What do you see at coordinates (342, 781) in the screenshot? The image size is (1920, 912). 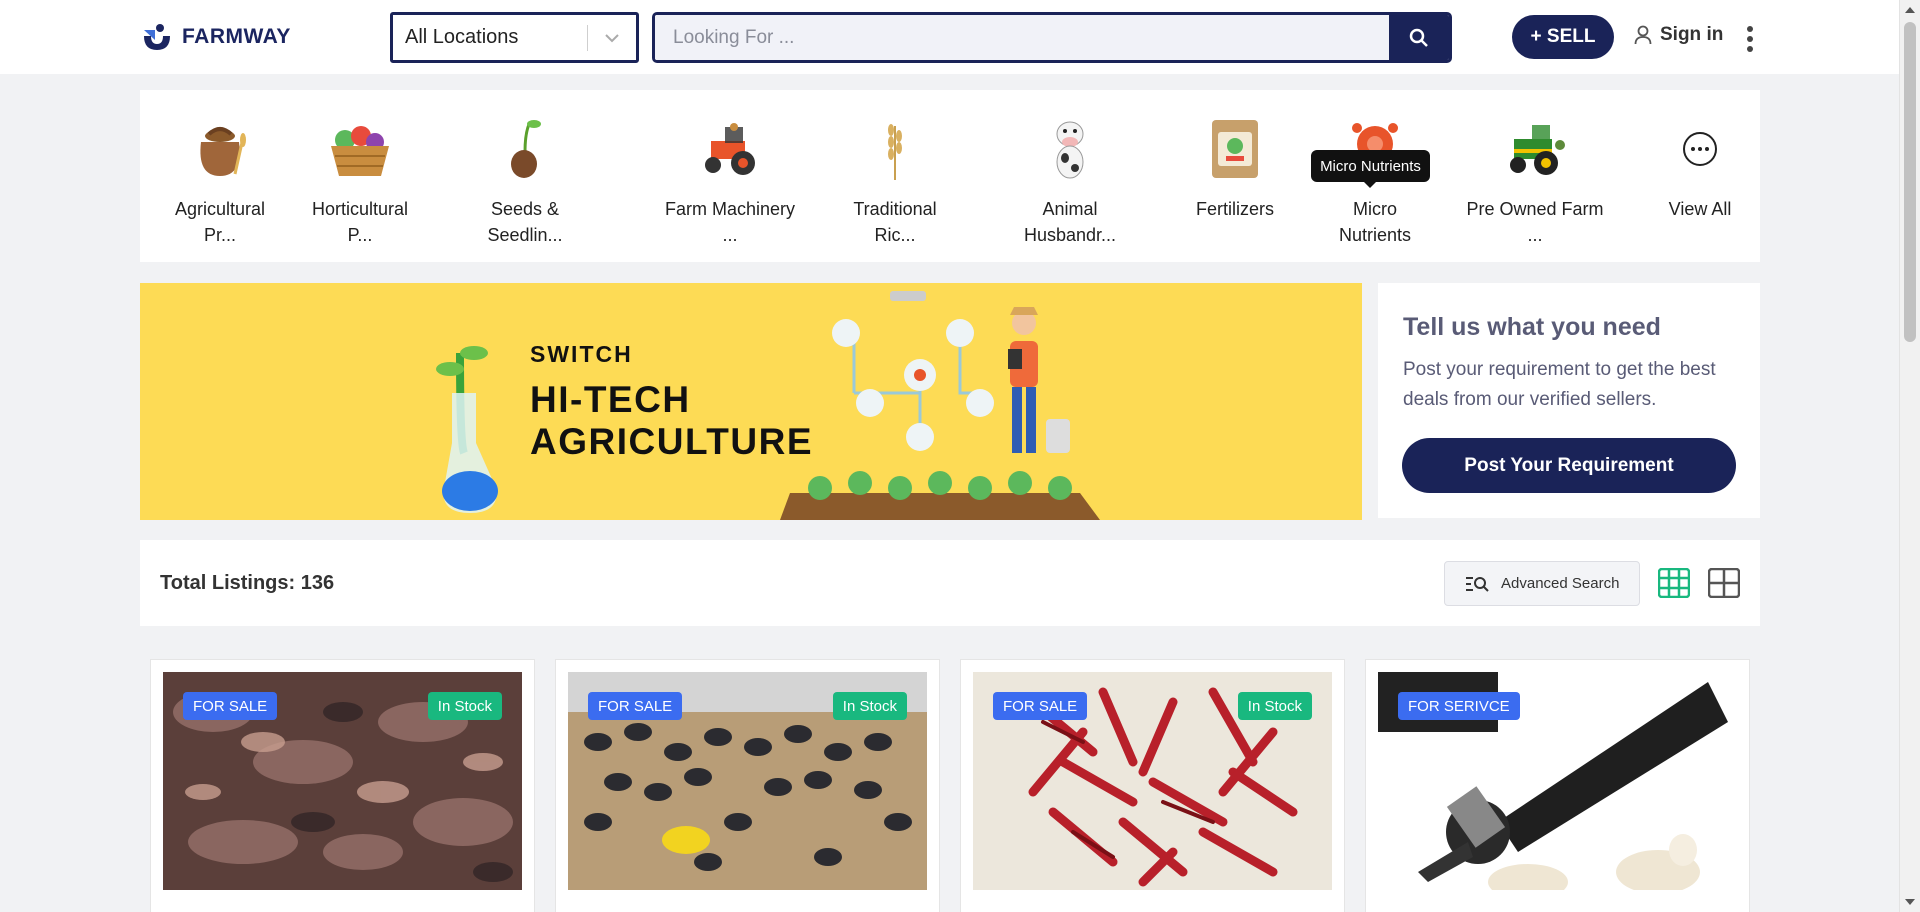 I see `dried-leaves-photo: FOR SALE In Stock` at bounding box center [342, 781].